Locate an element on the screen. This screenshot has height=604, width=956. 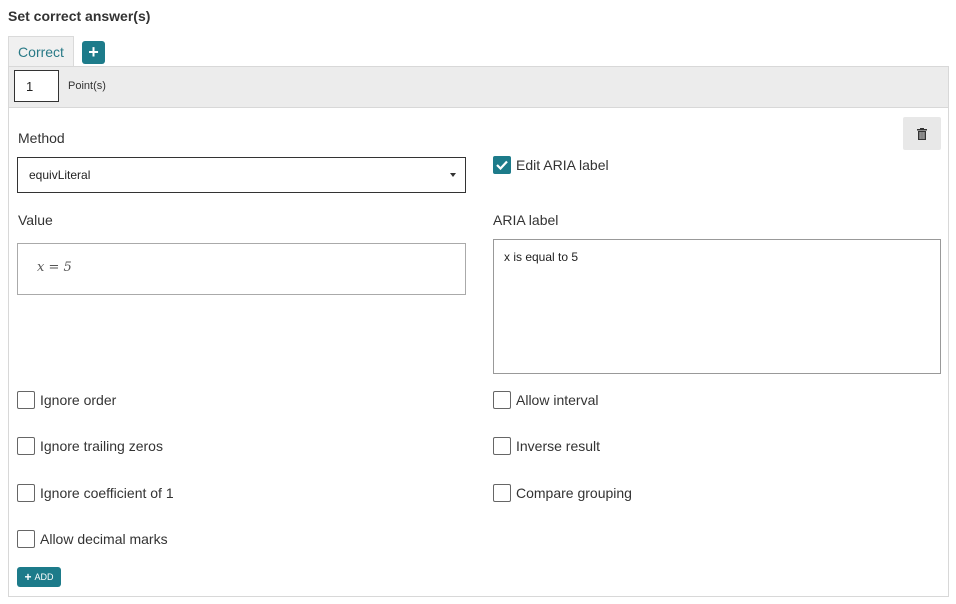
value-label: Value is located at coordinates (35, 220).